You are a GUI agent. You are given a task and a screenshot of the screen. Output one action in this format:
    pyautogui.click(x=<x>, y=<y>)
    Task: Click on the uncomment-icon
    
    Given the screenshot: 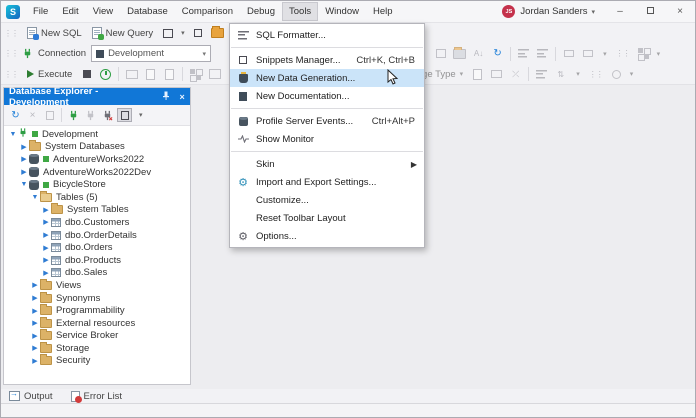 What is the action you would take?
    pyautogui.click(x=587, y=54)
    